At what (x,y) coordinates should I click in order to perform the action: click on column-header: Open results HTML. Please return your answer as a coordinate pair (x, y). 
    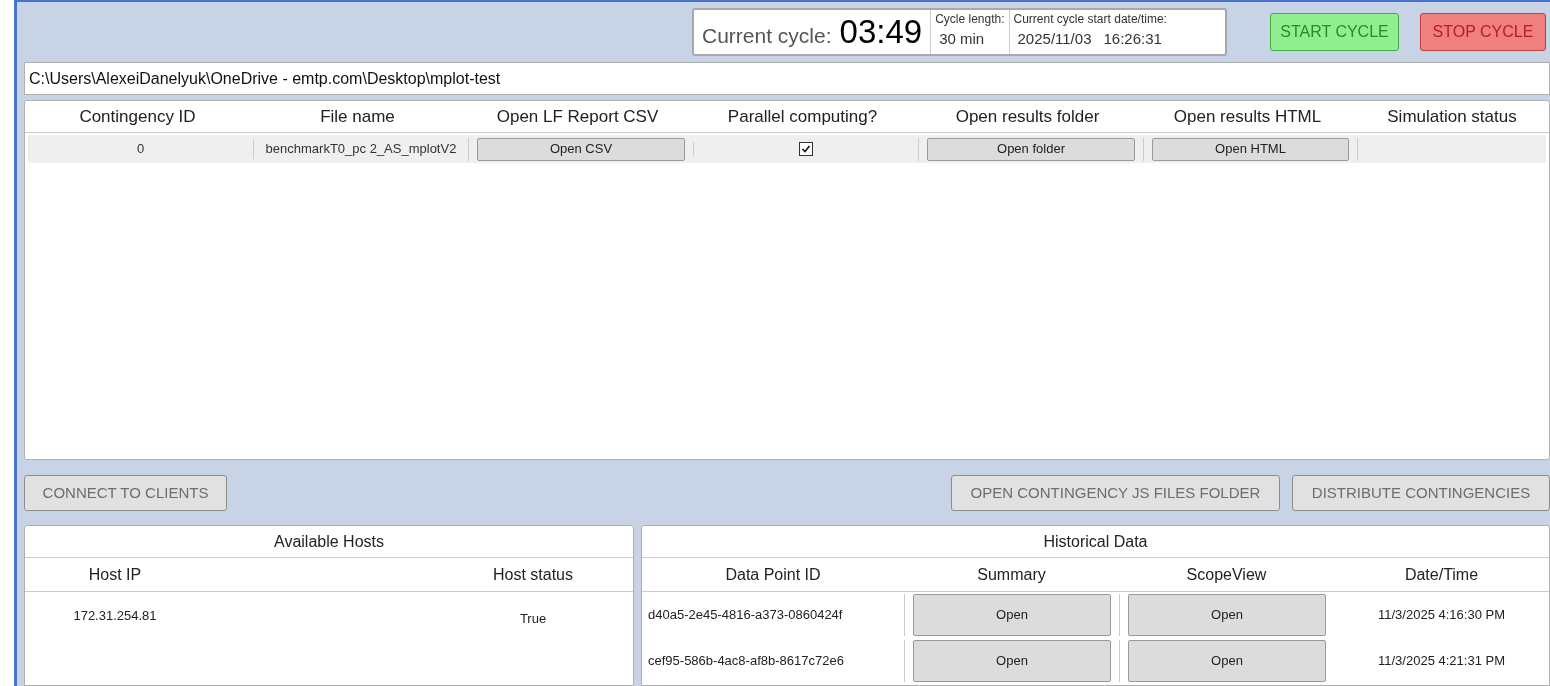
    Looking at the image, I should click on (1247, 116).